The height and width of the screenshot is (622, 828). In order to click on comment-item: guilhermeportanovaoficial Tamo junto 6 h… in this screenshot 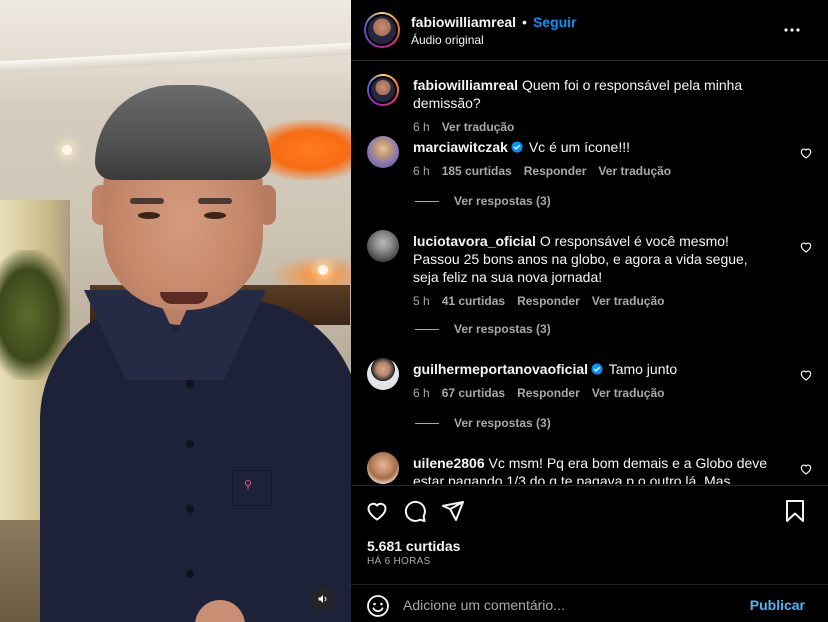, I will do `click(590, 383)`.